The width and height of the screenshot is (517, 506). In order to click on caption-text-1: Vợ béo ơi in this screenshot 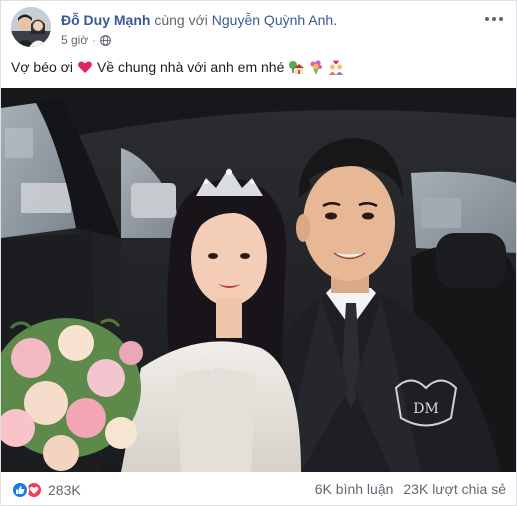, I will do `click(42, 67)`.